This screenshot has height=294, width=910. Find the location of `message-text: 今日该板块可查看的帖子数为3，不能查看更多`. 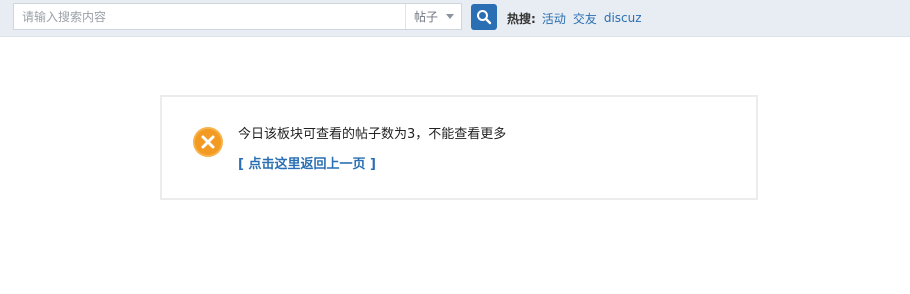

message-text: 今日该板块可查看的帖子数为3，不能查看更多 is located at coordinates (372, 134).